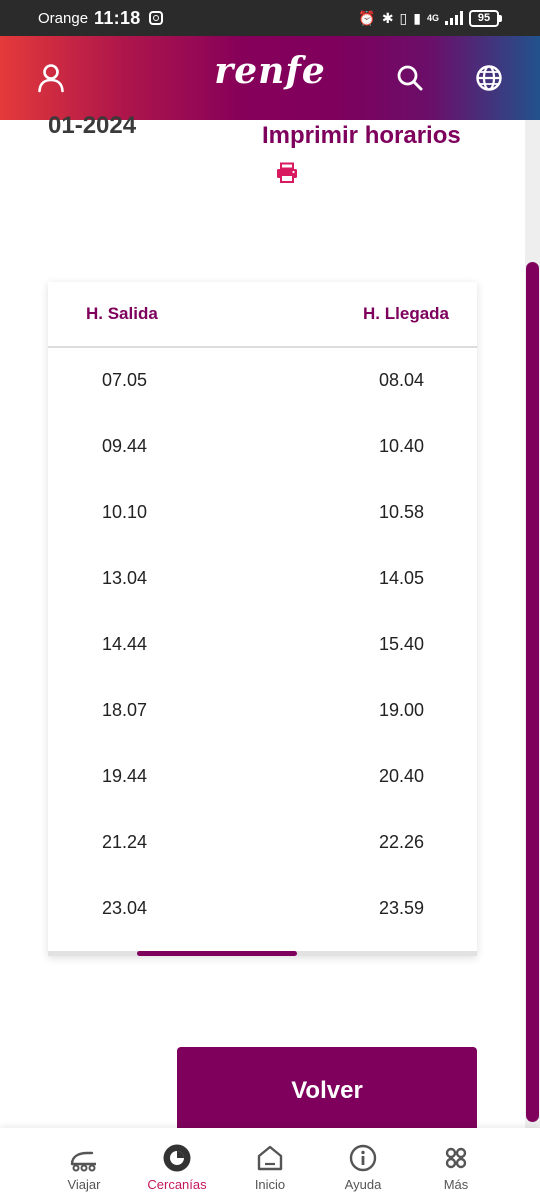 The height and width of the screenshot is (1200, 540). Describe the element at coordinates (406, 313) in the screenshot. I see `column-header-arrival: H. Llegada` at that location.